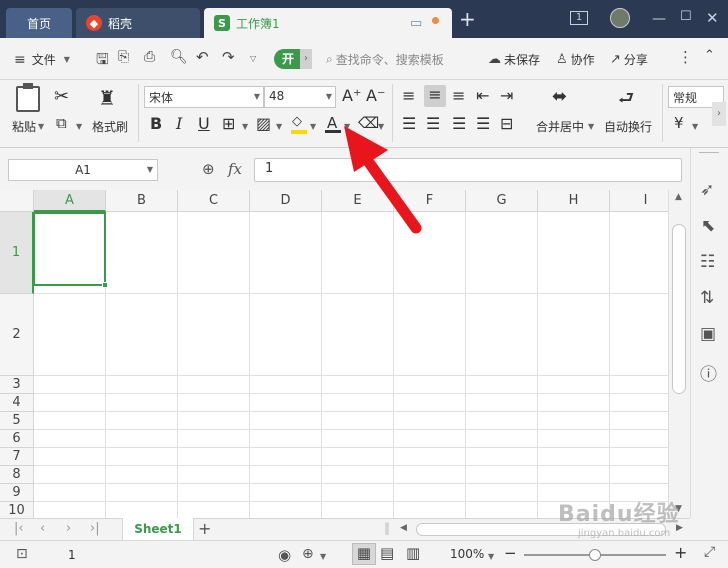 The width and height of the screenshot is (728, 568). I want to click on bold-icon: B, so click(156, 123).